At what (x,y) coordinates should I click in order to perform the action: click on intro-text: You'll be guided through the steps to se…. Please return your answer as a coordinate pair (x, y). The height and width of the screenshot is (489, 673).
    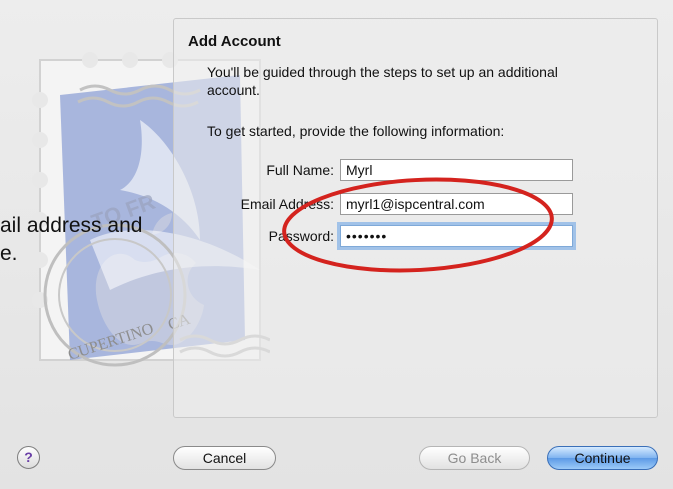
    Looking at the image, I should click on (382, 81).